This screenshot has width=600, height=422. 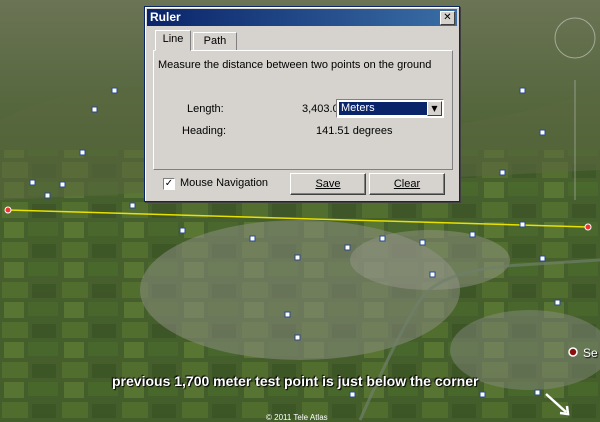 I want to click on close-icon: ✕, so click(x=447, y=18).